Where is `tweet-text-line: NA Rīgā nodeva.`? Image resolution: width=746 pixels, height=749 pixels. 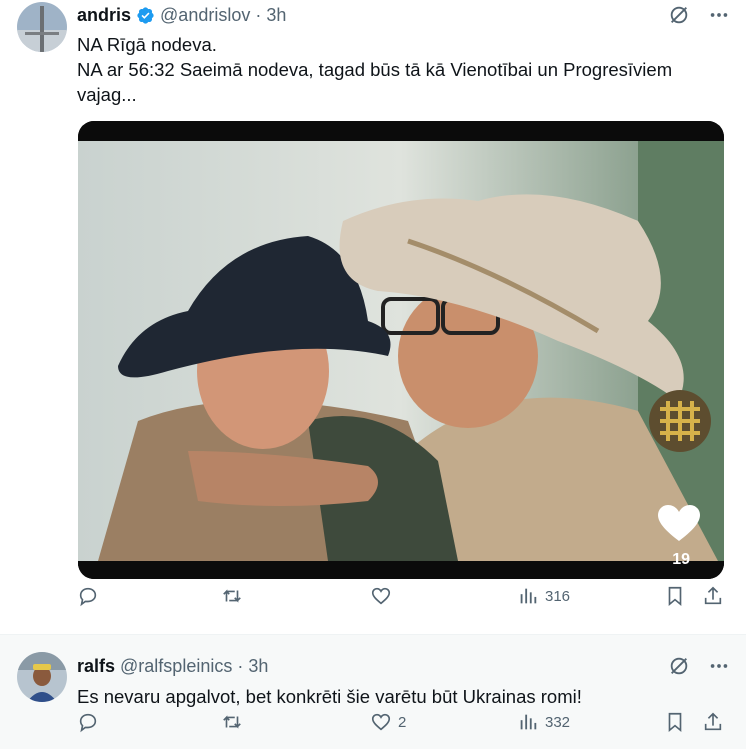 tweet-text-line: NA Rīgā nodeva. is located at coordinates (147, 44).